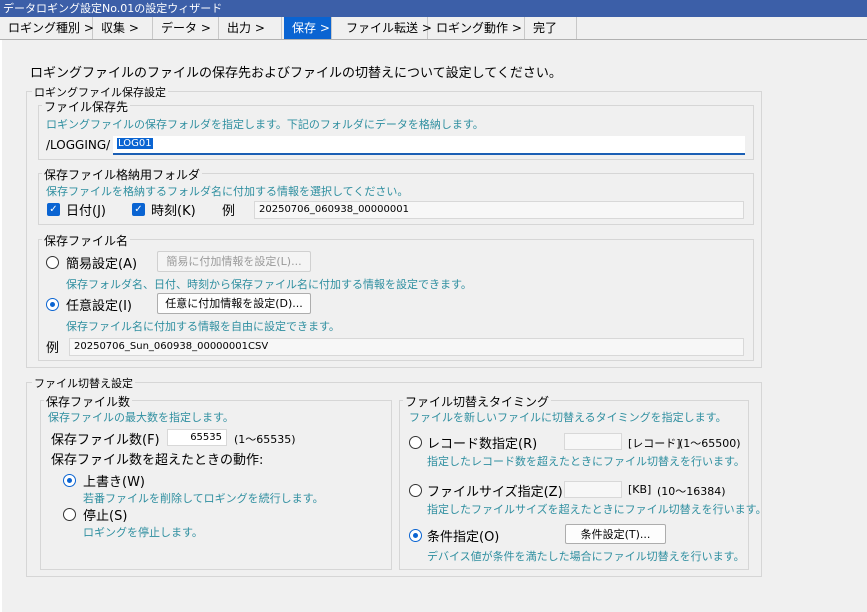 The height and width of the screenshot is (612, 867). I want to click on condition-label: 条件指定(O), so click(463, 537).